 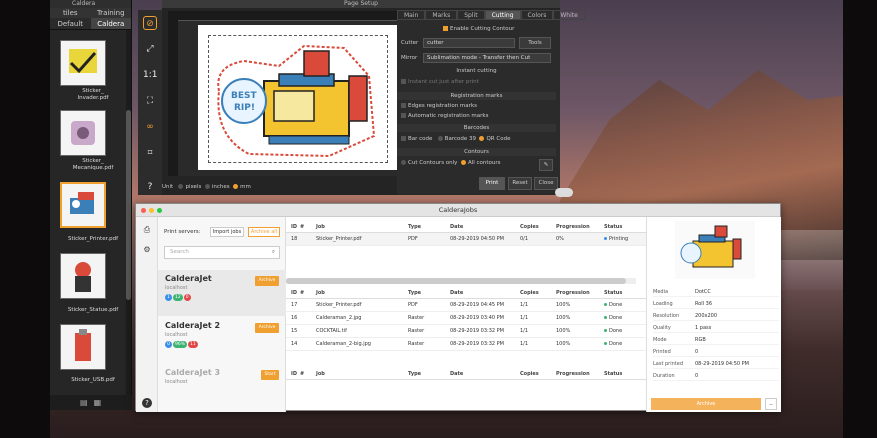 I want to click on table-header: ID # Job Type Date Copies Progression Status, so click(x=466, y=227).